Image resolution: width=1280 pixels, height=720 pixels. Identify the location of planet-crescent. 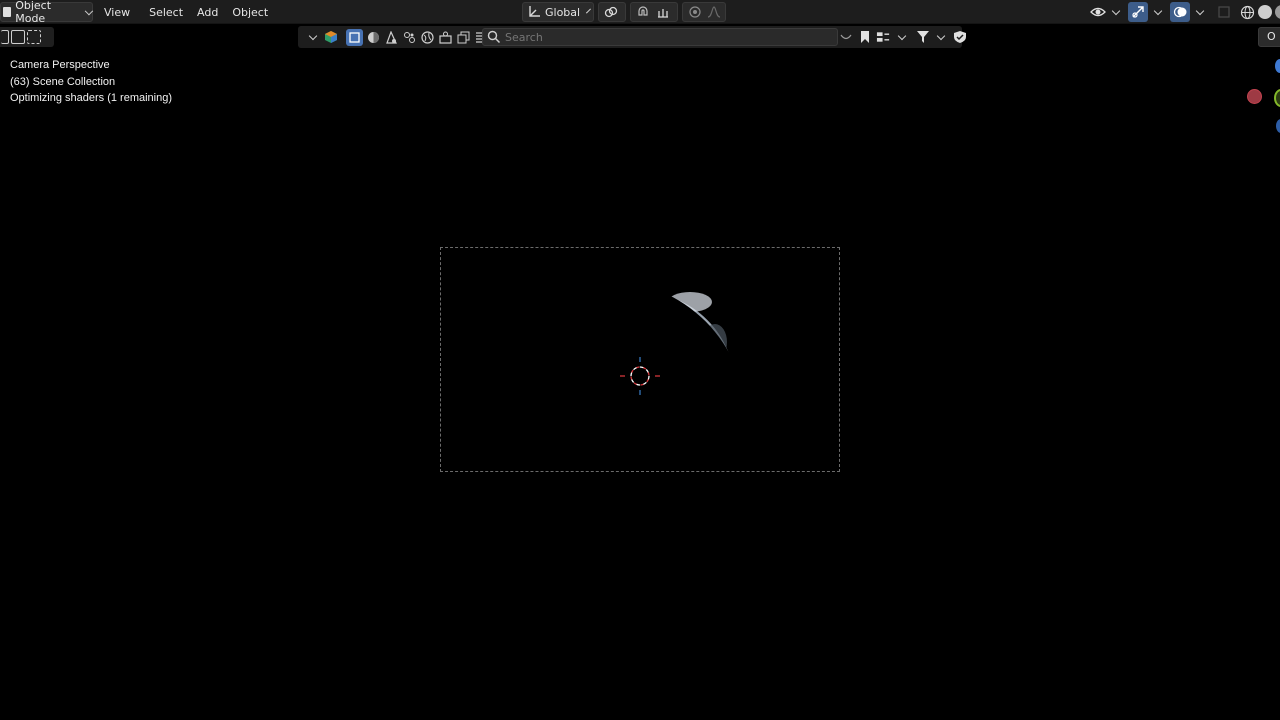
(640, 382).